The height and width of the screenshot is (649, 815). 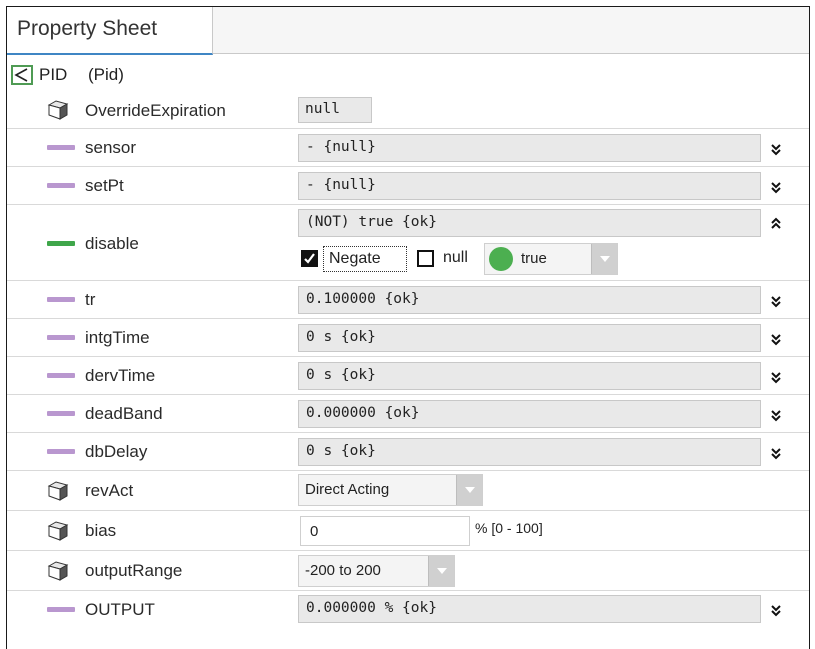 I want to click on property-row-sensor: sensor - {null}, so click(x=408, y=148).